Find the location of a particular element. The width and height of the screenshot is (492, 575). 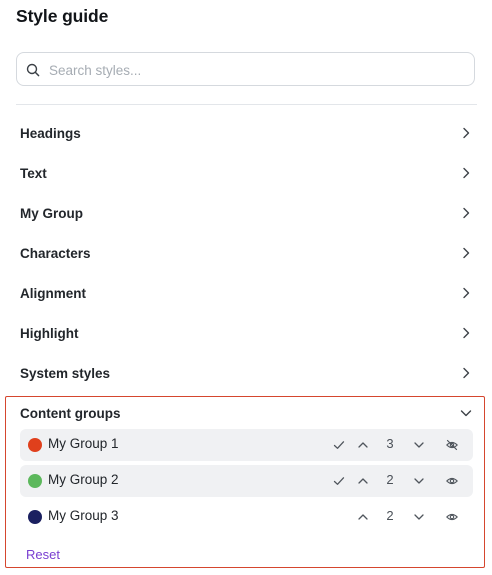

section-characters: Characters is located at coordinates (246, 253).